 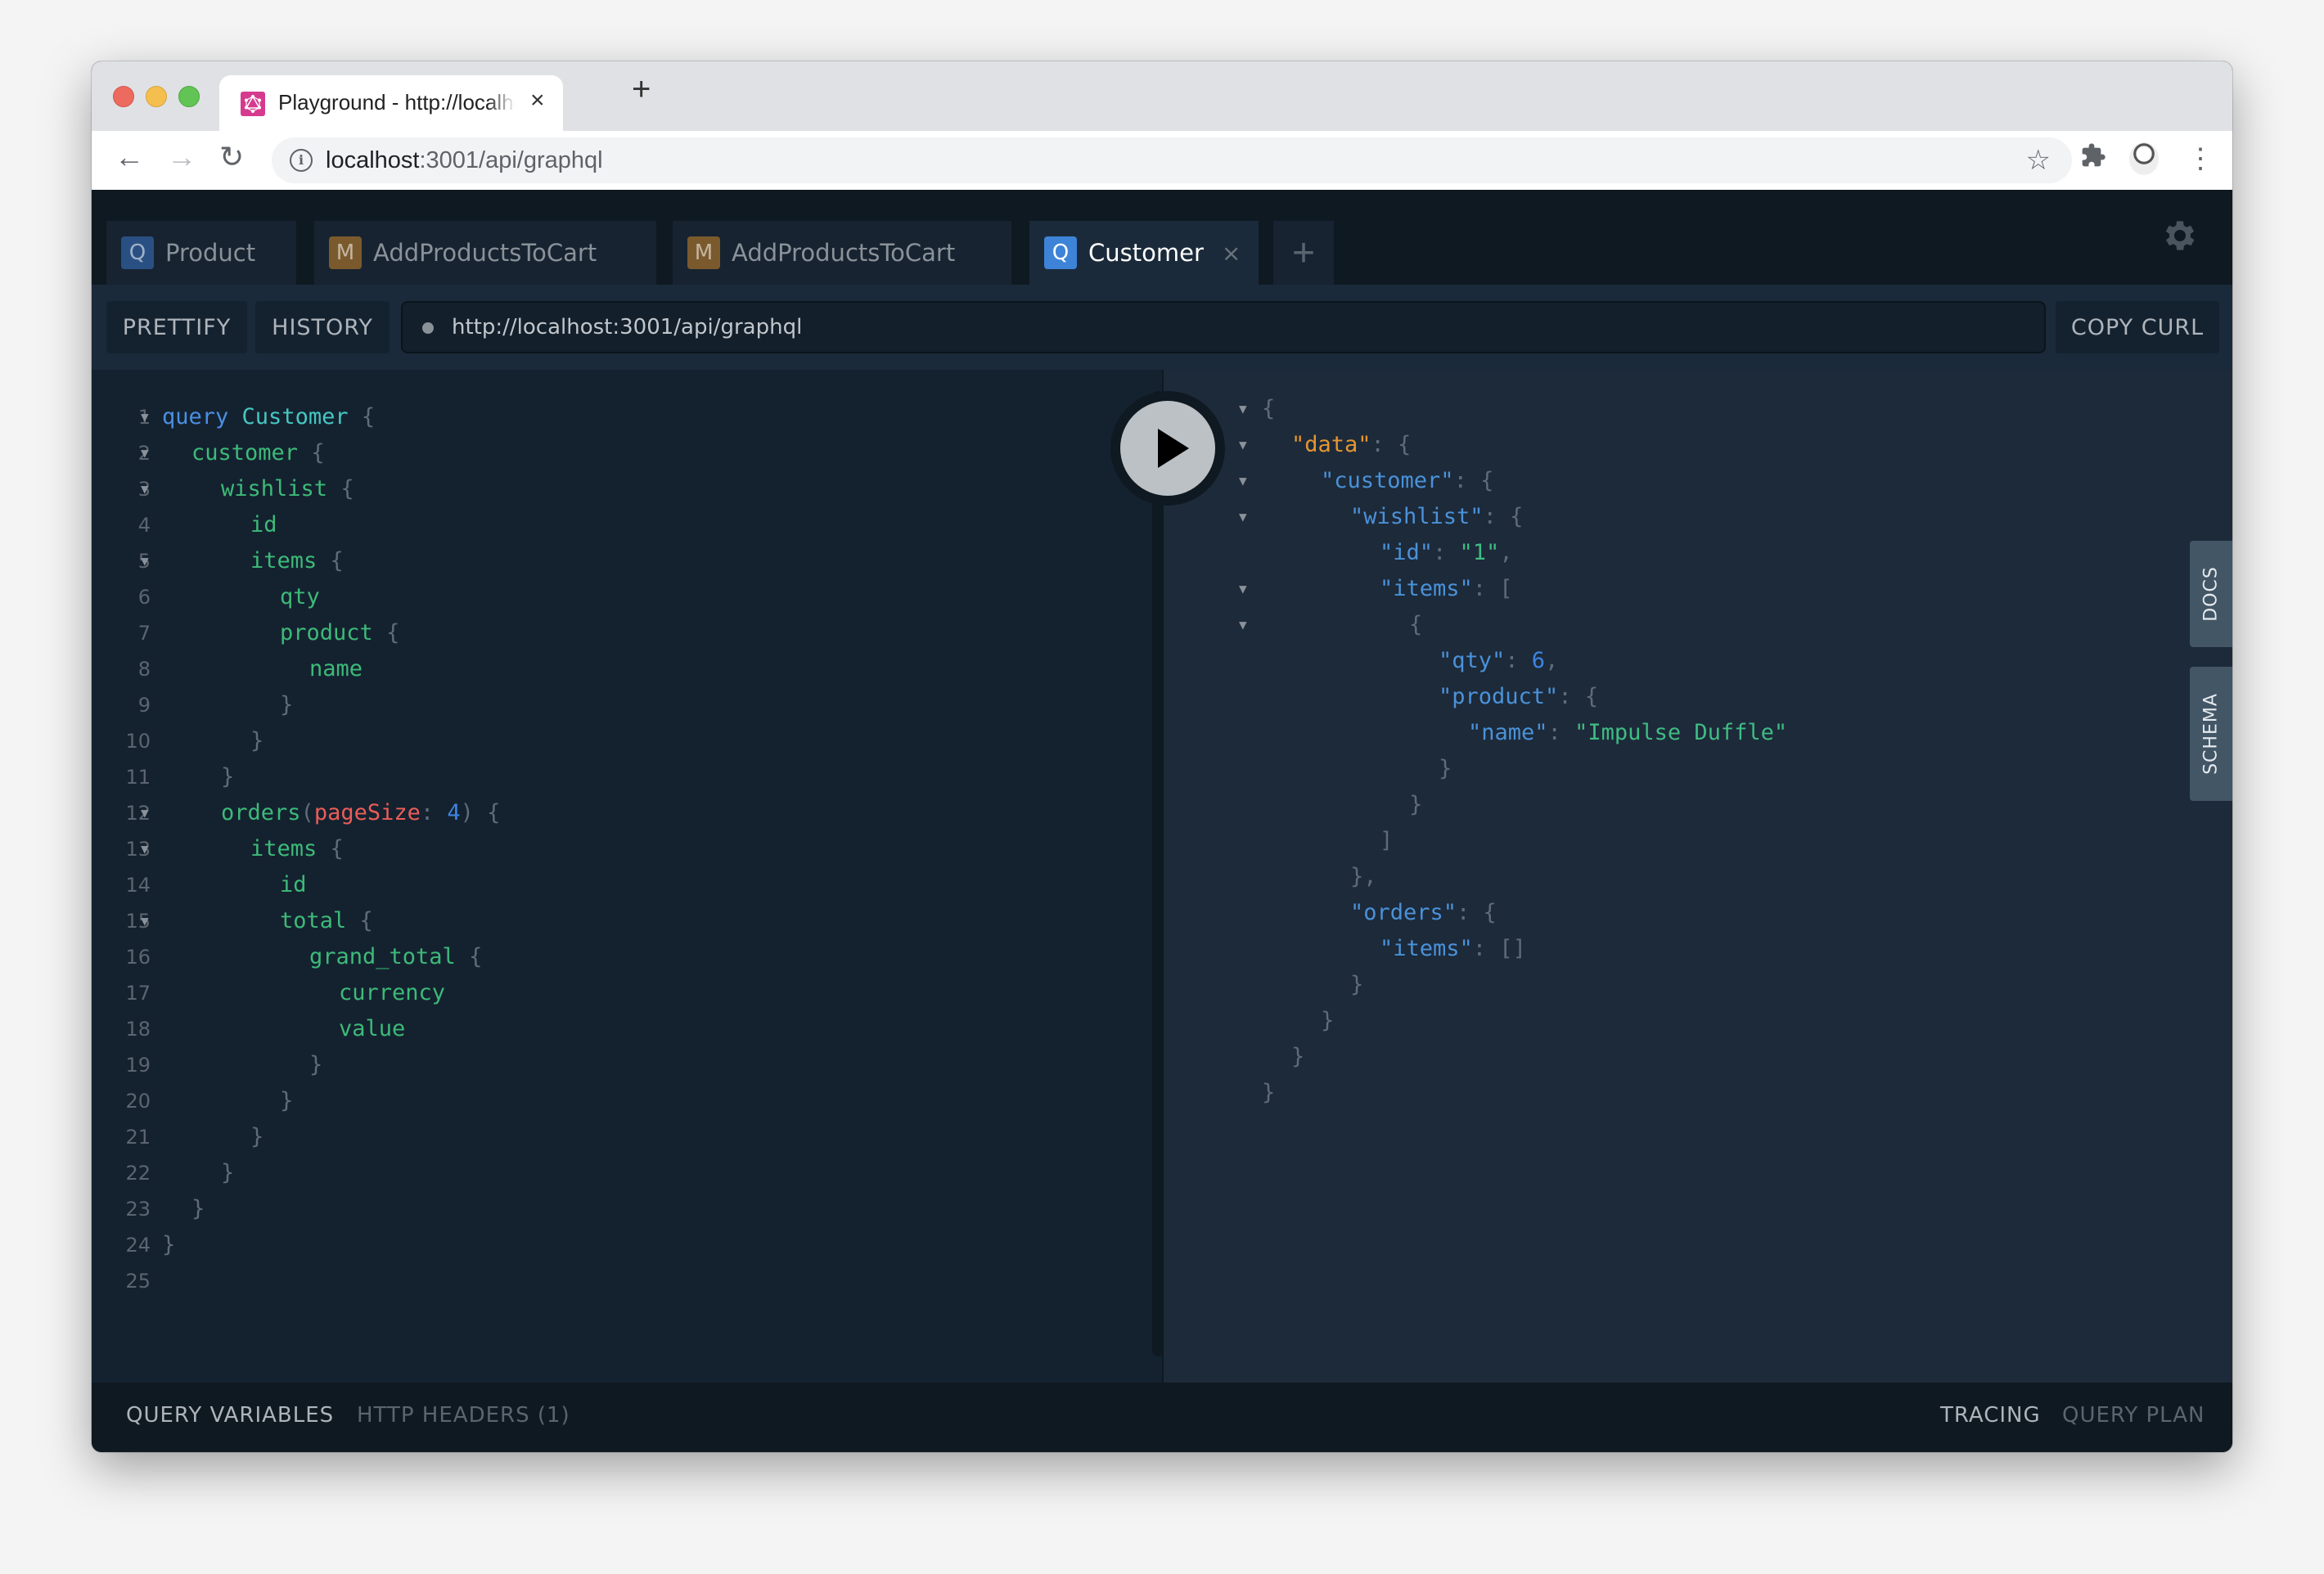 I want to click on play-button-face, so click(x=1167, y=448).